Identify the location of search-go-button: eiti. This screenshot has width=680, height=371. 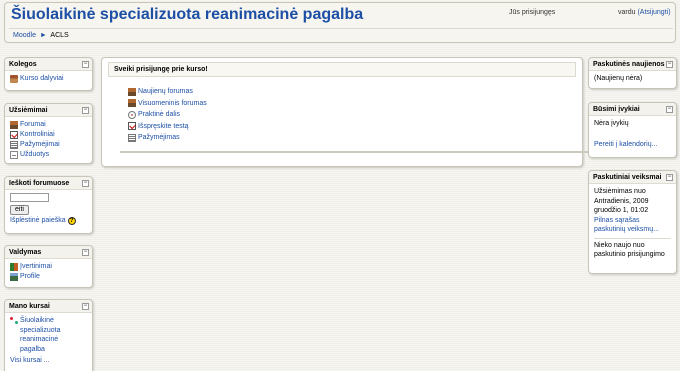
(19, 210).